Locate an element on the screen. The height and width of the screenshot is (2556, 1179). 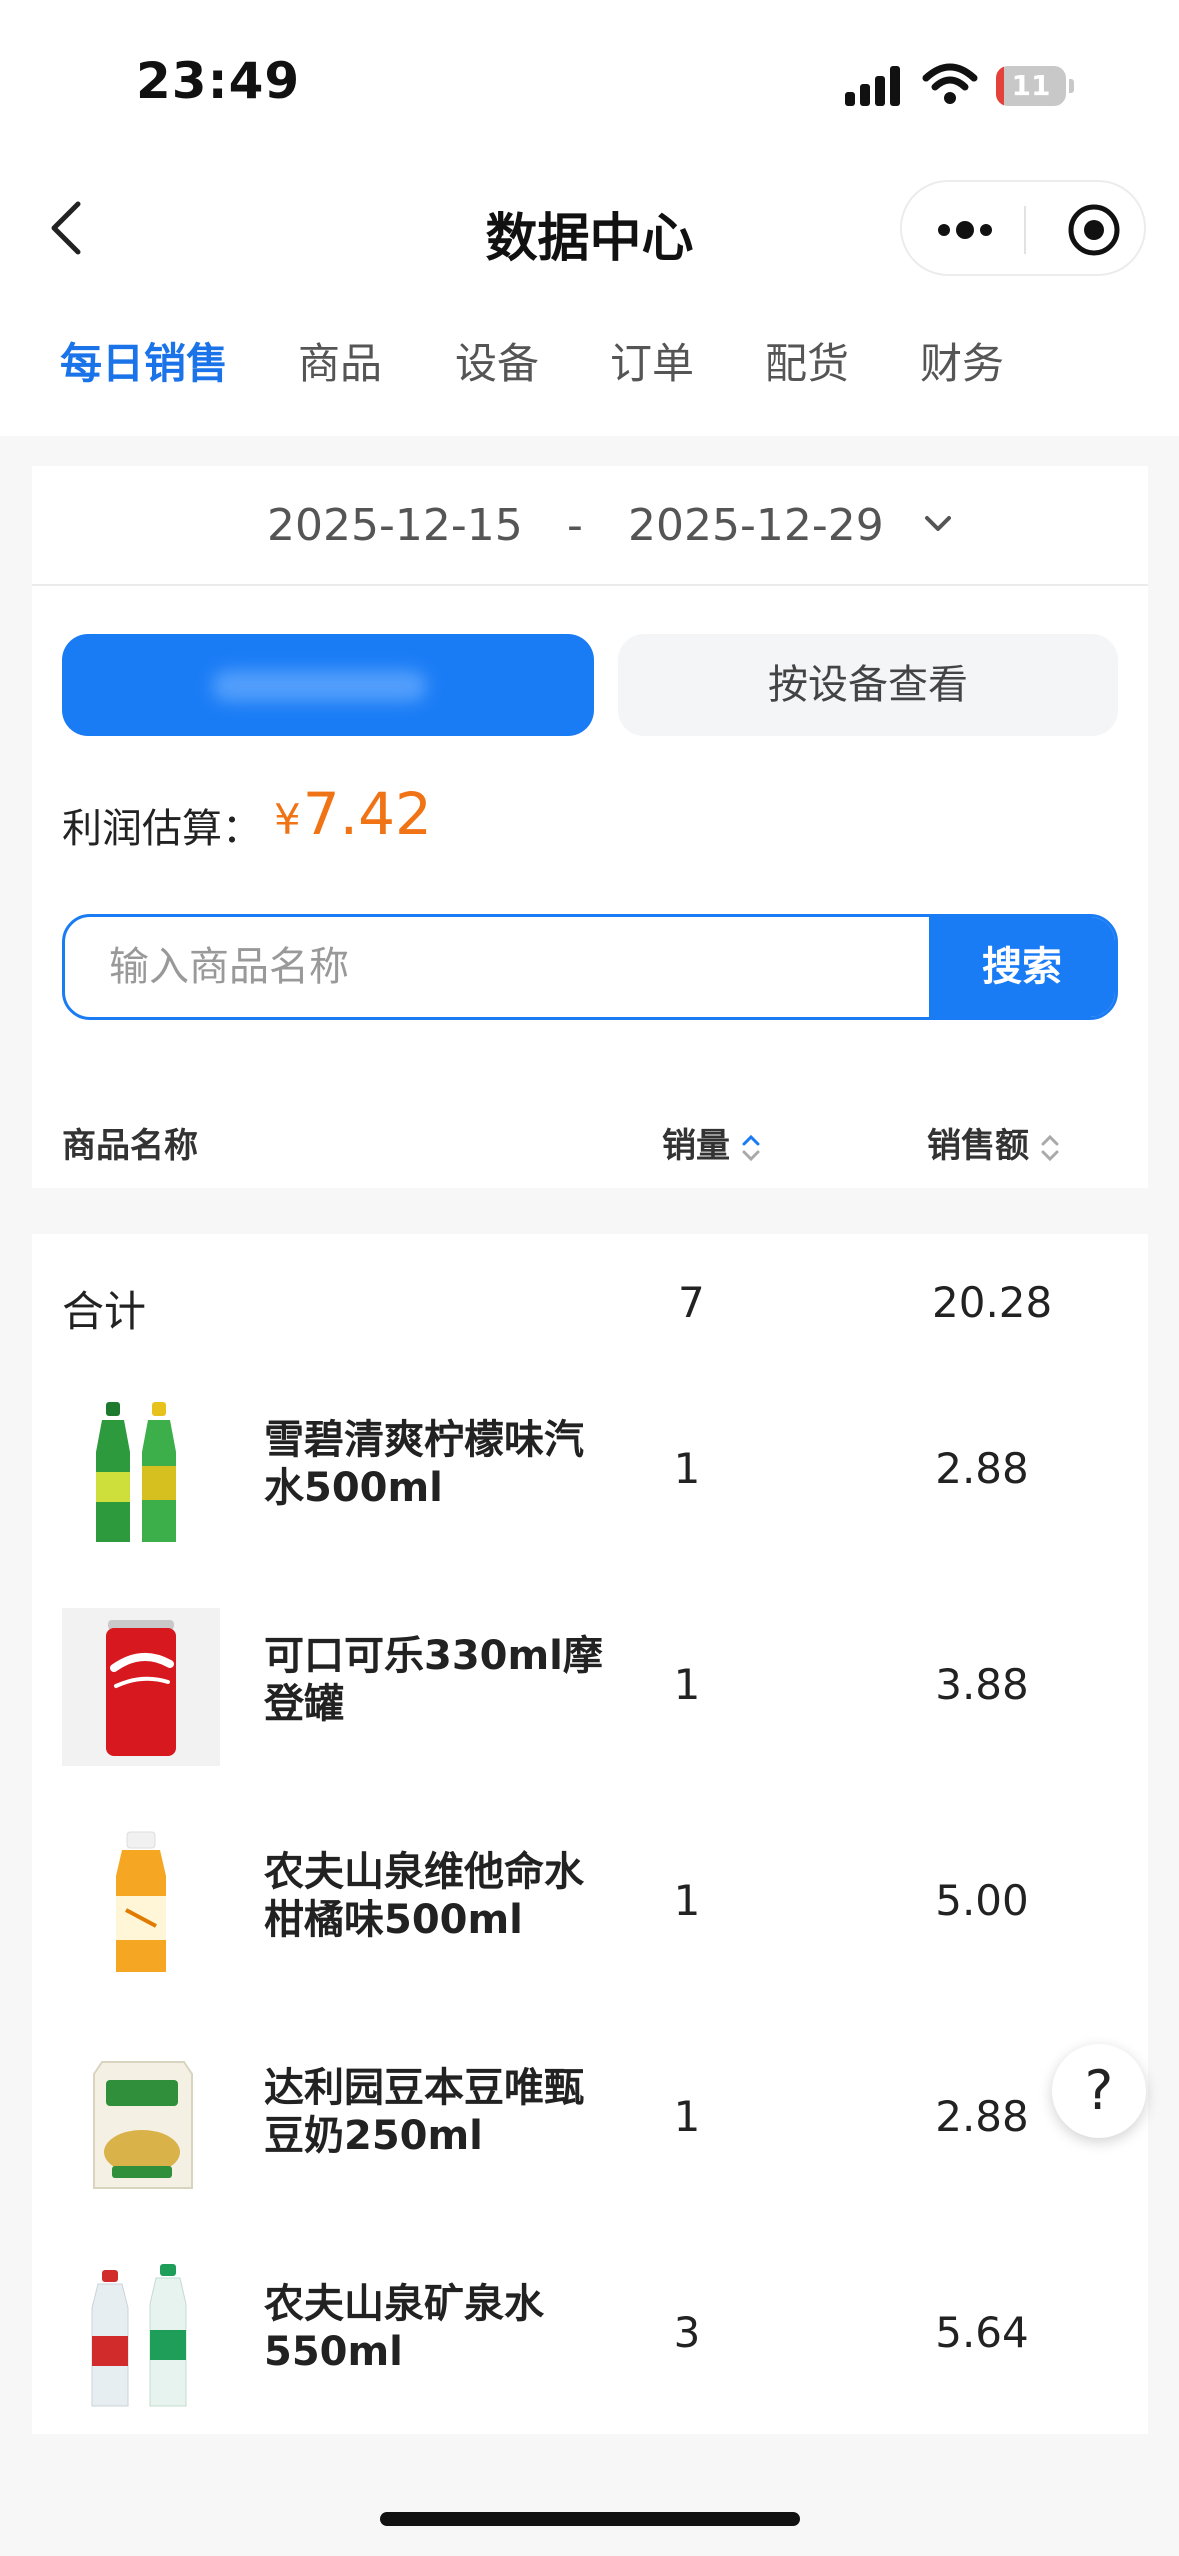
product-amount: 2.88 is located at coordinates (982, 1468).